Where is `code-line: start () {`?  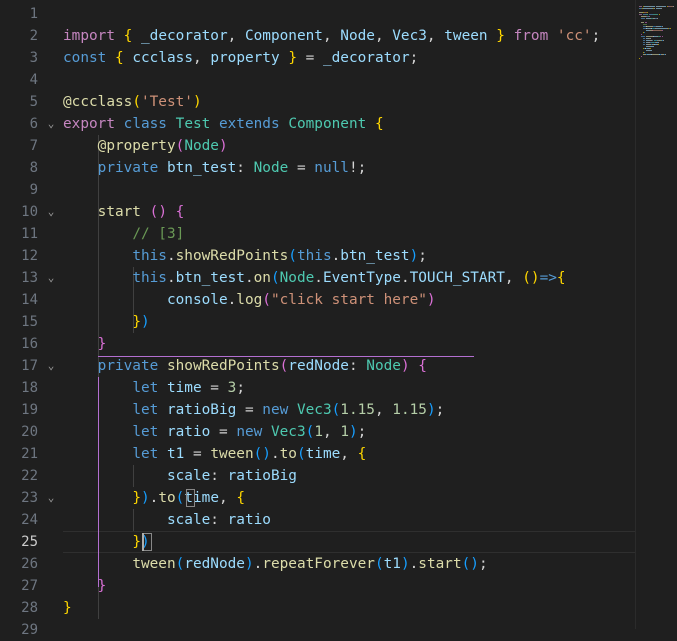 code-line: start () { is located at coordinates (349, 212).